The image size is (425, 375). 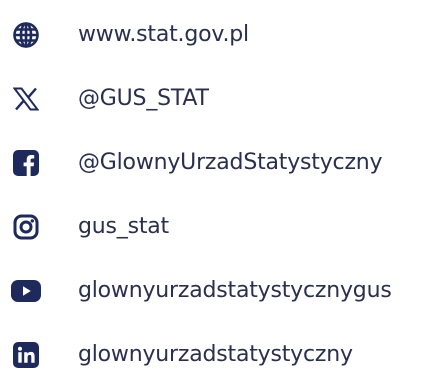 I want to click on facebook-icon, so click(x=26, y=163).